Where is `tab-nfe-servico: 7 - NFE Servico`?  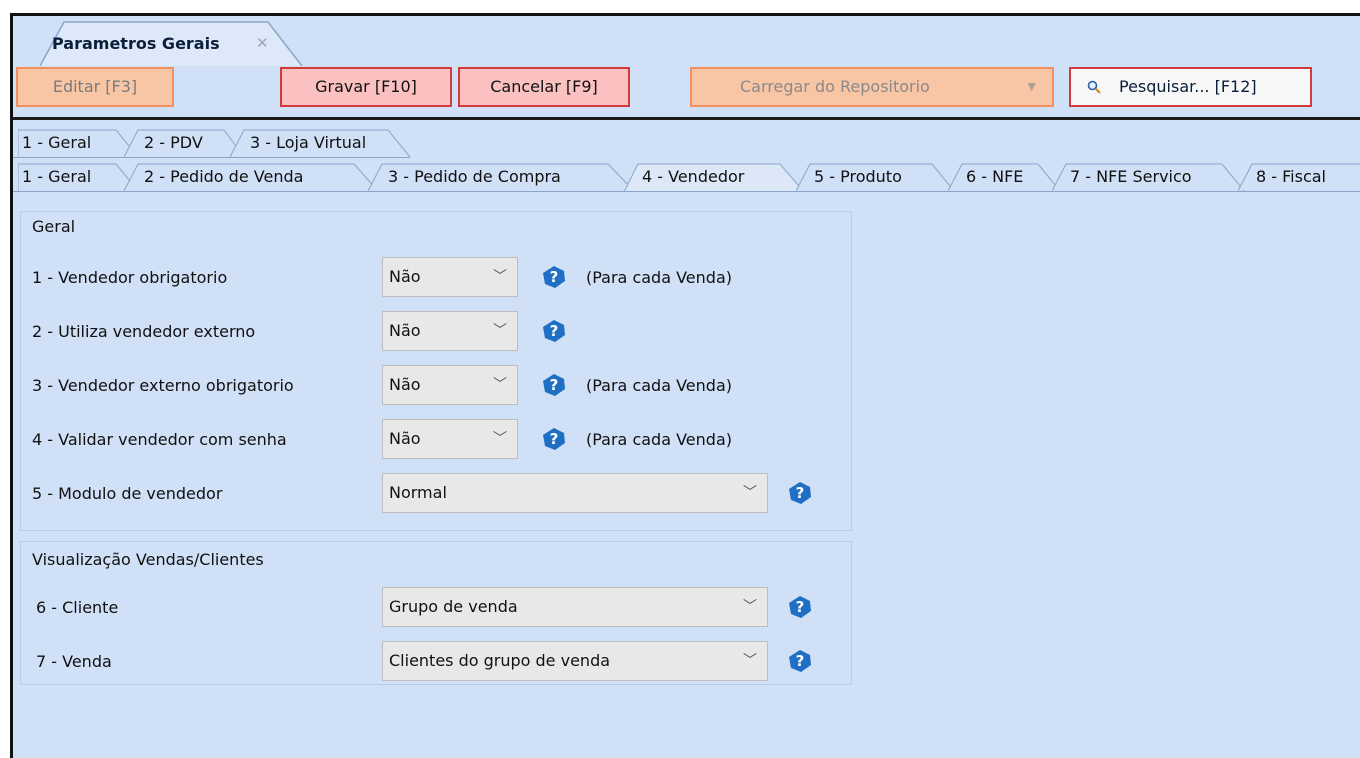 tab-nfe-servico: 7 - NFE Servico is located at coordinates (1148, 177).